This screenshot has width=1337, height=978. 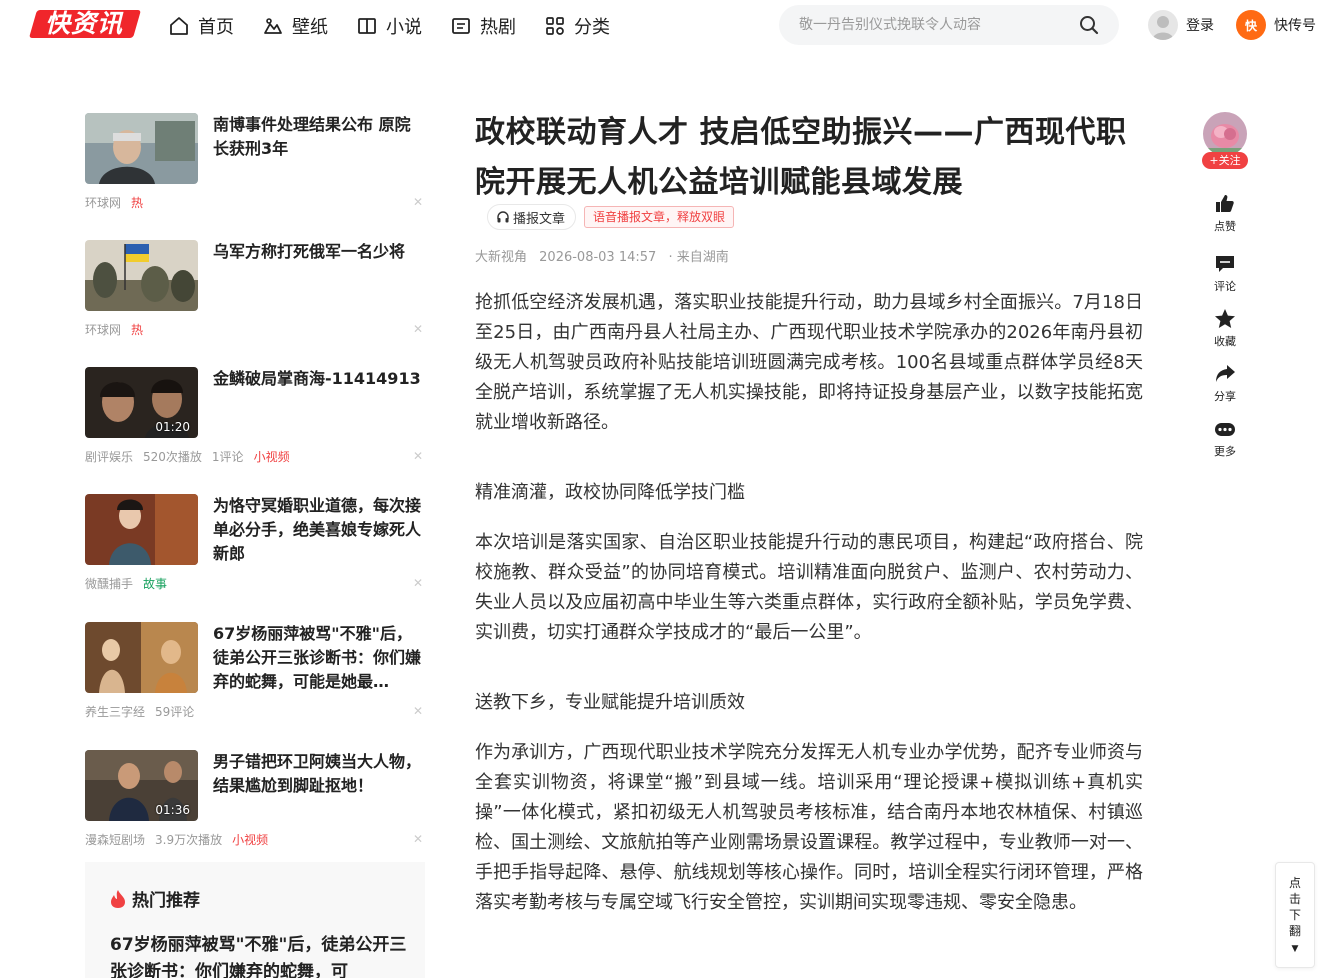 I want to click on news-title: 金鳞破局掌商海-11414913, so click(x=319, y=379).